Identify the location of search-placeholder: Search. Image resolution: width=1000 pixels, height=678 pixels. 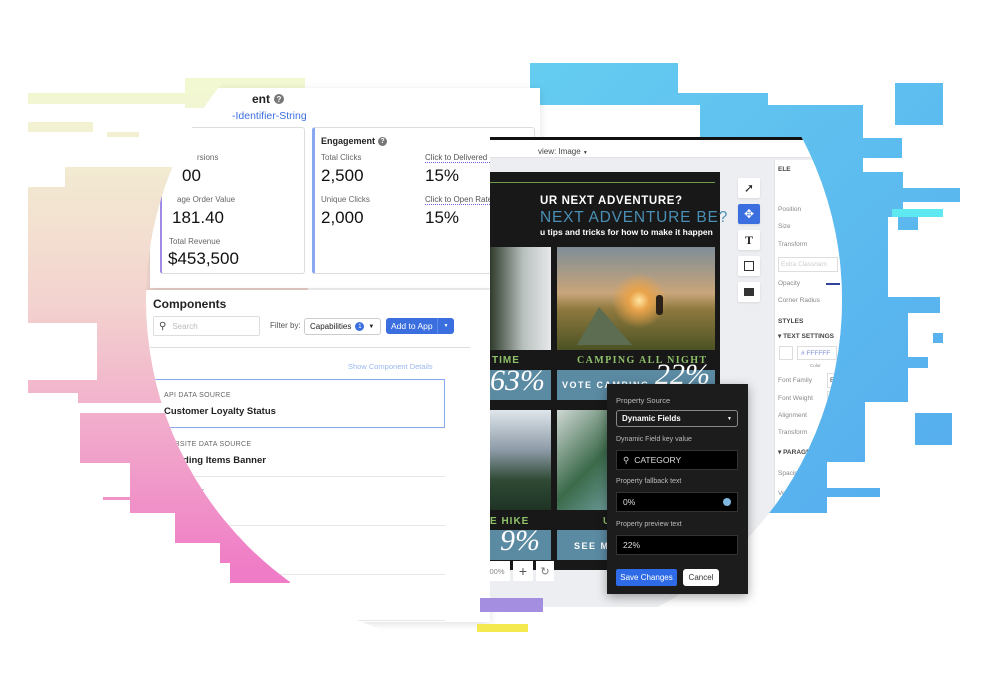
(185, 326).